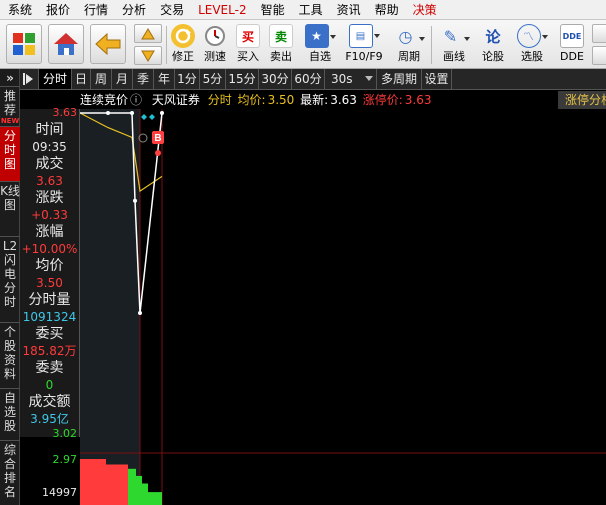 The height and width of the screenshot is (505, 606). Describe the element at coordinates (10, 280) in the screenshot. I see `tab-l2-flash: L2闪电分时` at that location.